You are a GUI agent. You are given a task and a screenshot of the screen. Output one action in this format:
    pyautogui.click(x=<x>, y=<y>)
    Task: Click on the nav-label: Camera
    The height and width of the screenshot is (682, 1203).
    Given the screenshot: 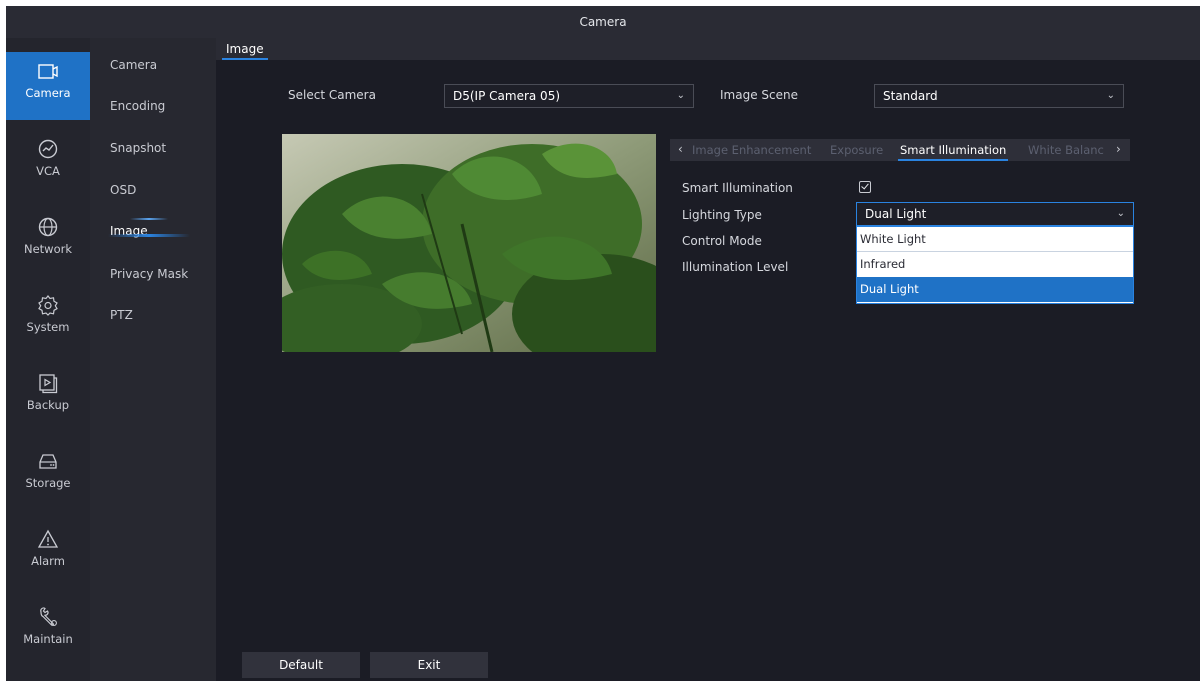 What is the action you would take?
    pyautogui.click(x=48, y=93)
    